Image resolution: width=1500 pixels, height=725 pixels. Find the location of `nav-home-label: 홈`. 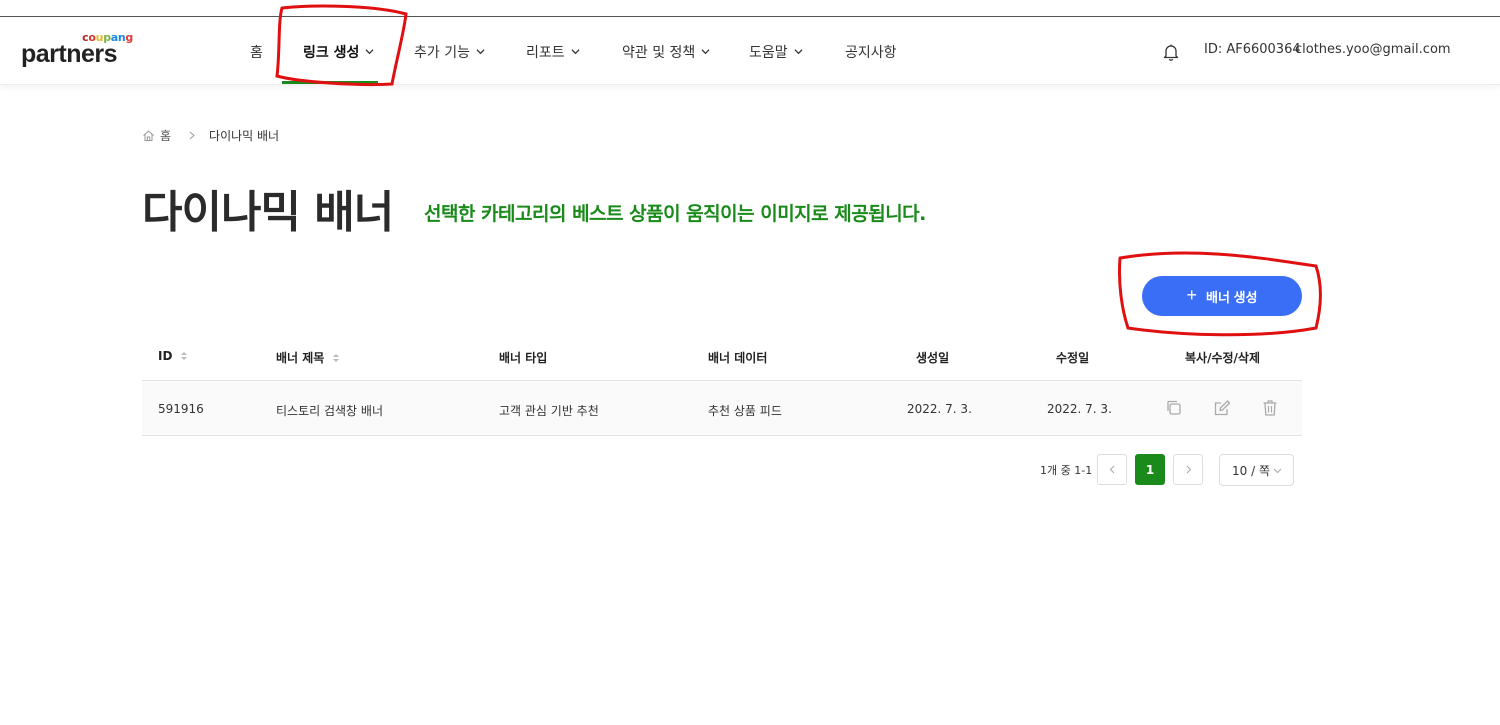

nav-home-label: 홈 is located at coordinates (256, 53).